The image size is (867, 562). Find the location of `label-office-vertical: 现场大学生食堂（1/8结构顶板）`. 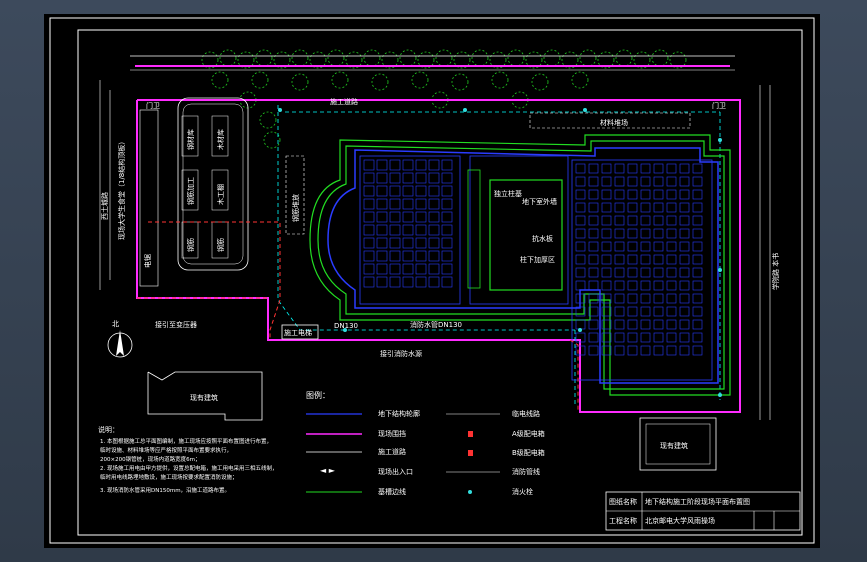

label-office-vertical: 现场大学生食堂（1/8结构顶板） is located at coordinates (121, 189).